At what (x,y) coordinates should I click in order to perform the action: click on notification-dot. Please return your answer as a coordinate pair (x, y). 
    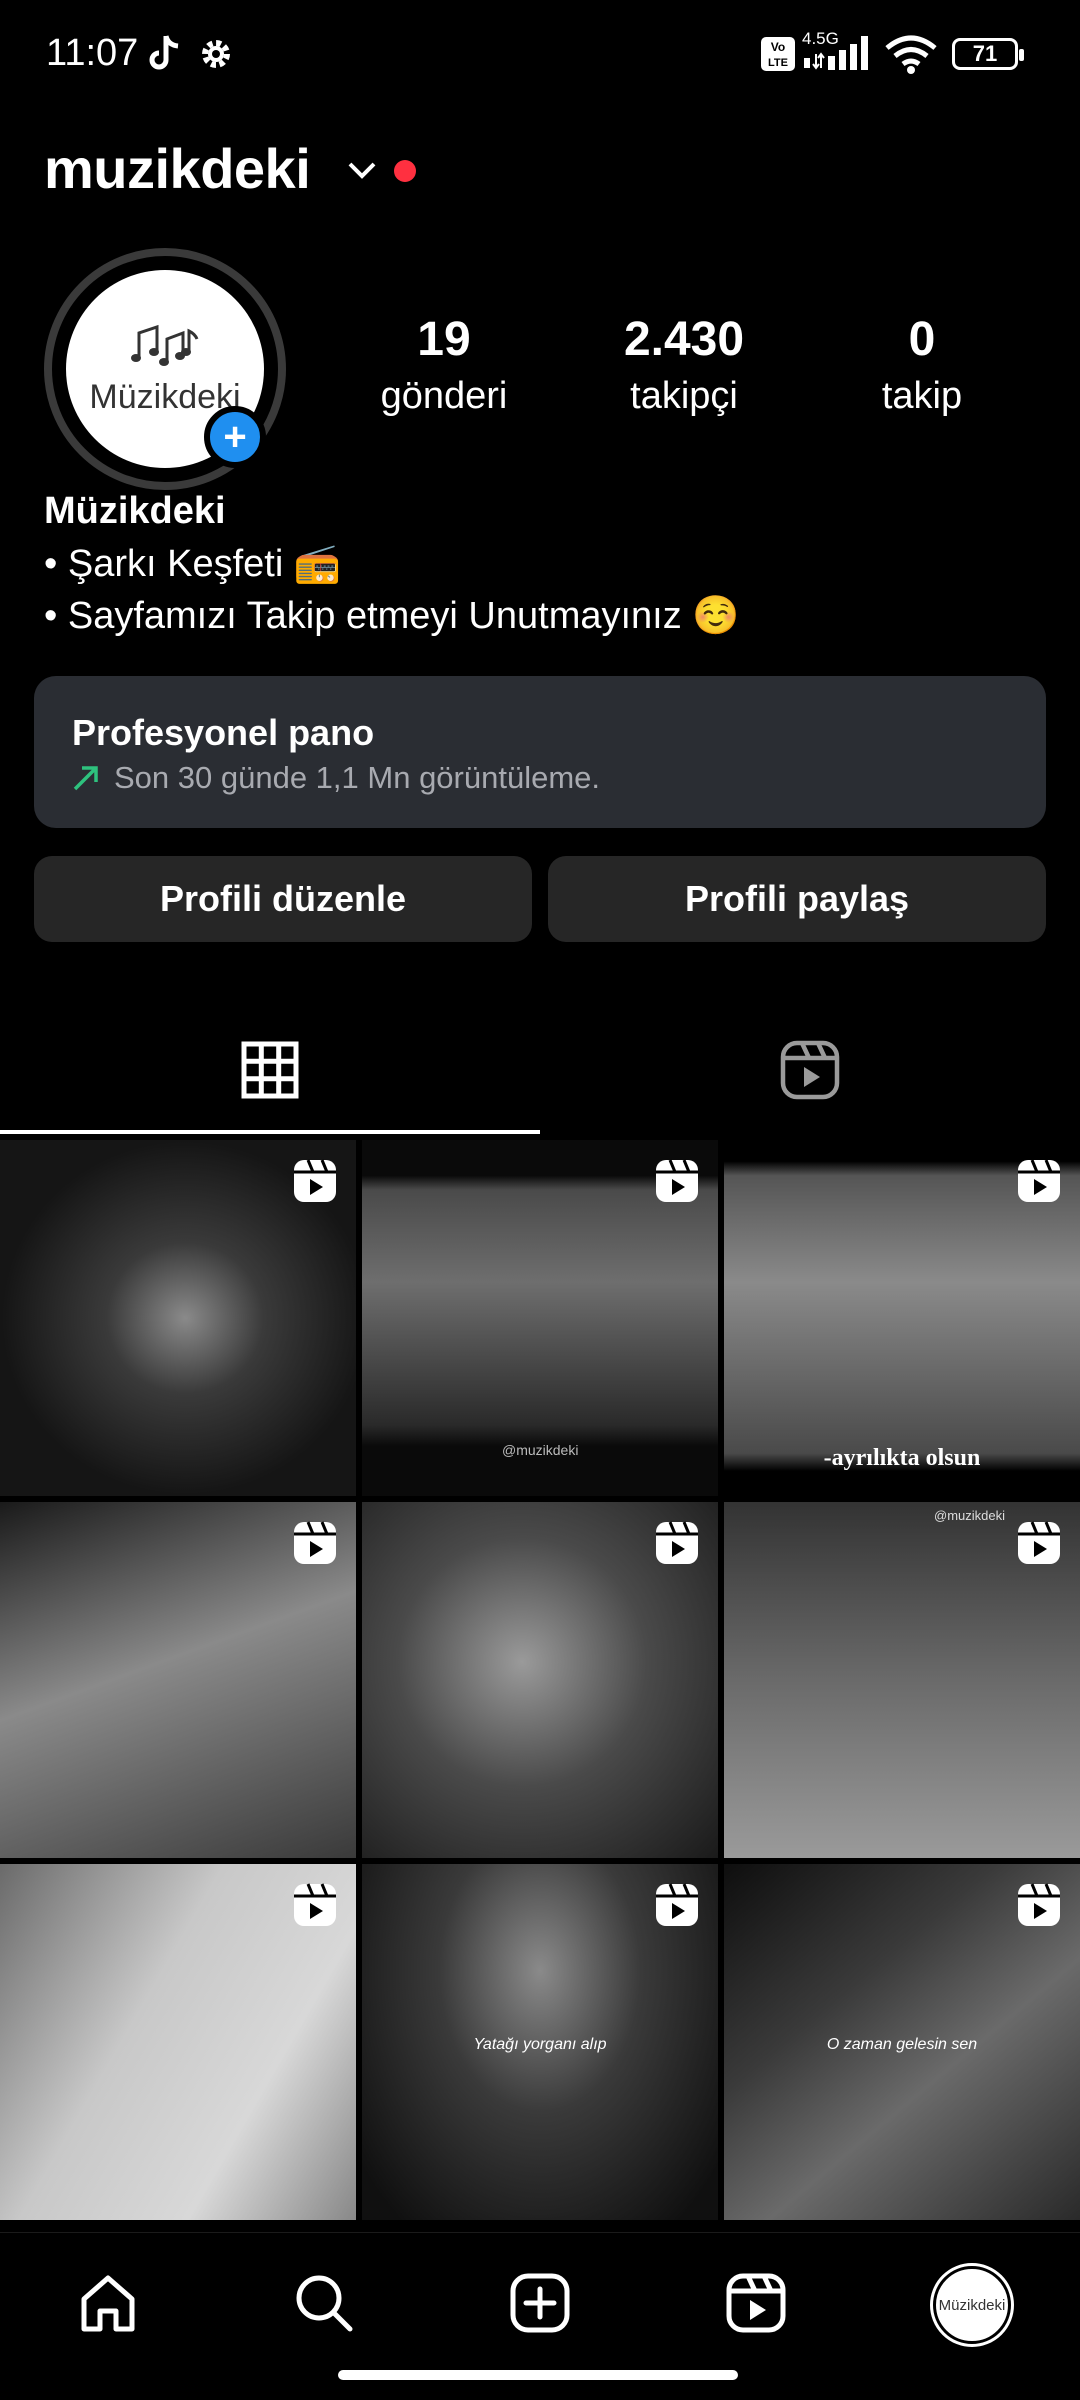
    Looking at the image, I should click on (405, 171).